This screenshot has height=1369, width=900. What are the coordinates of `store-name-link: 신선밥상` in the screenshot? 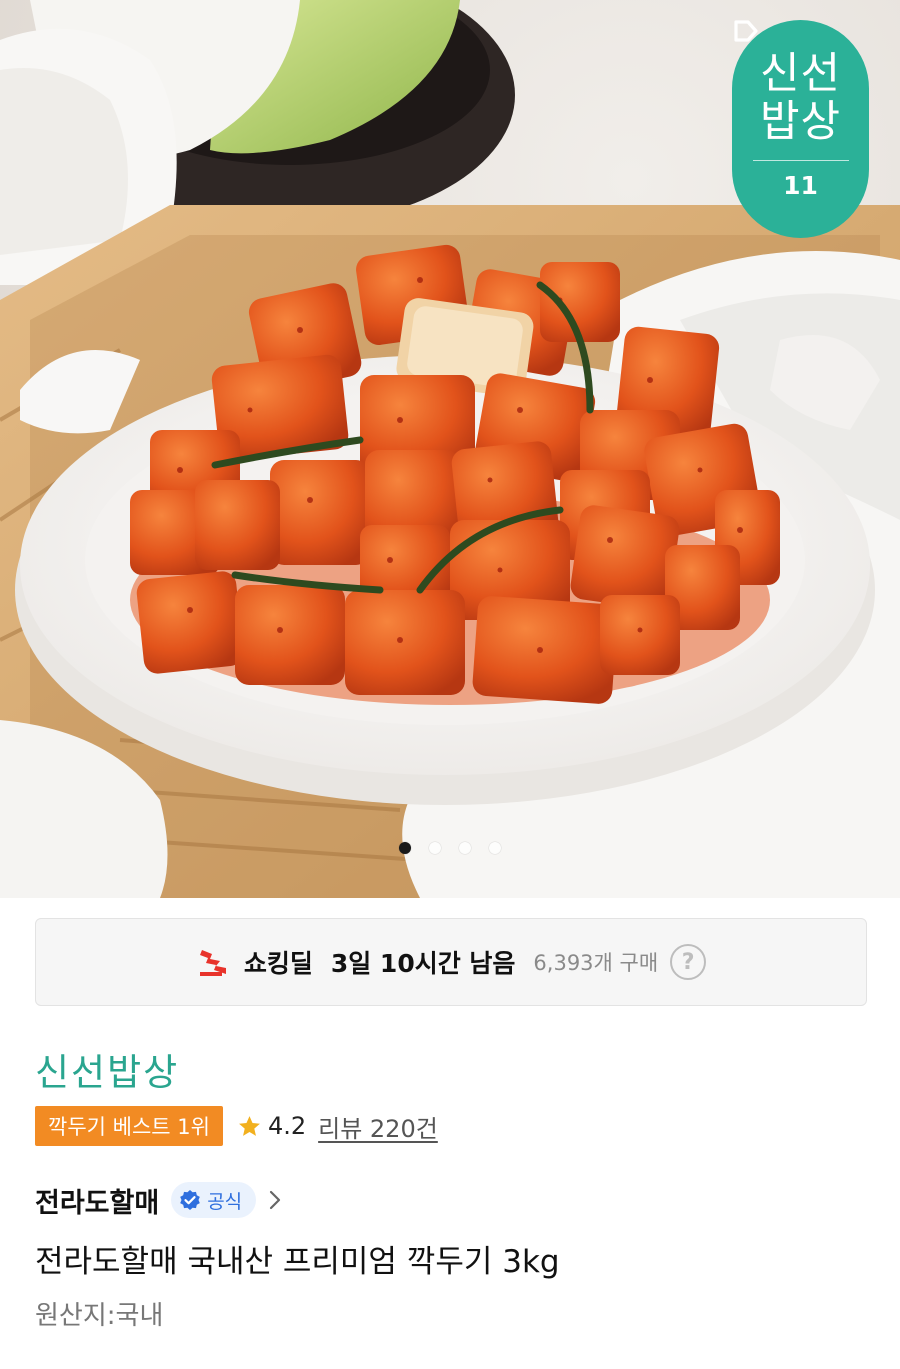 It's located at (107, 1069).